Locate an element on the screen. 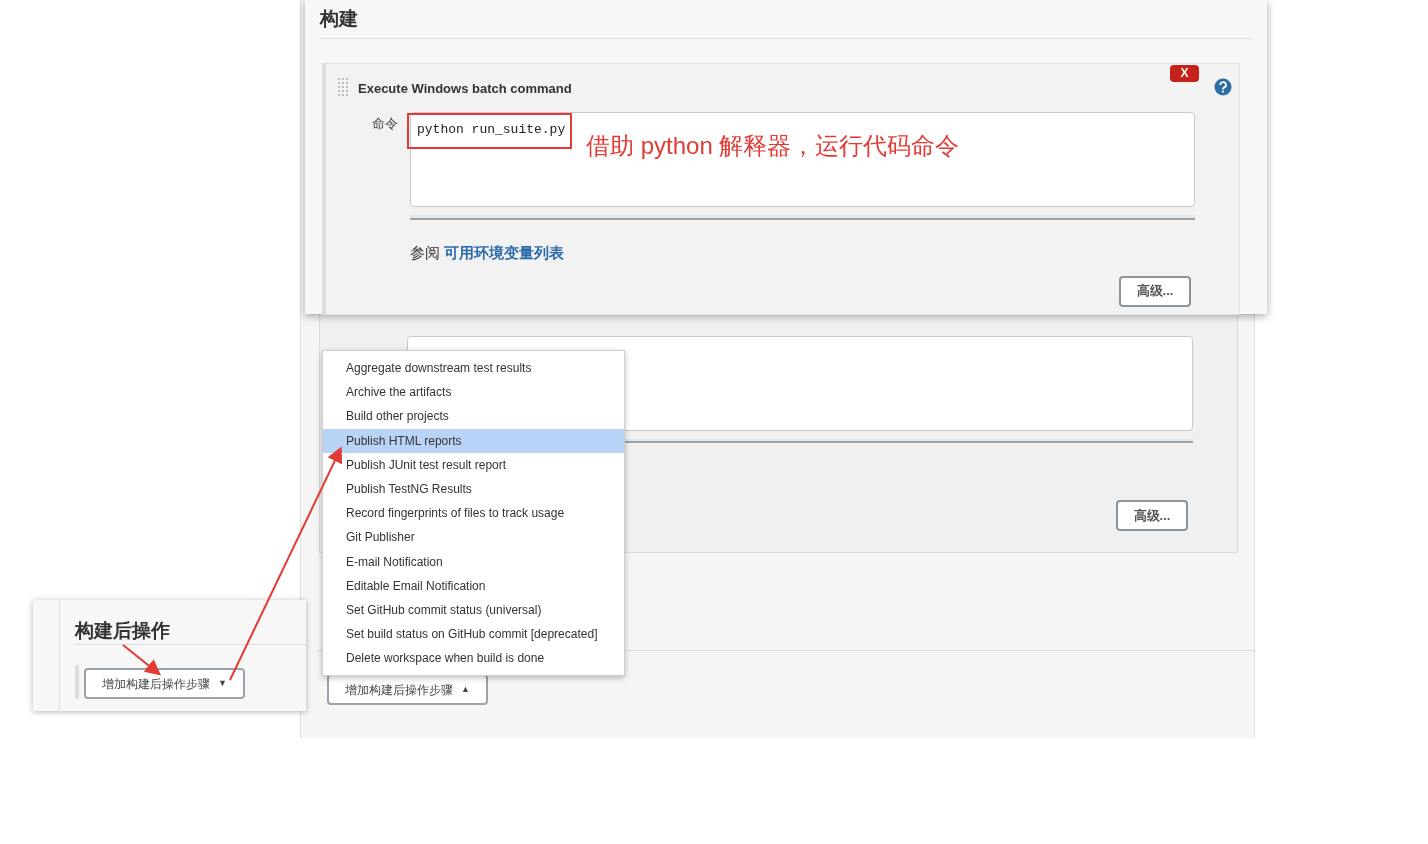 Image resolution: width=1428 pixels, height=844 pixels. section-heading: 构建后操作 is located at coordinates (122, 631).